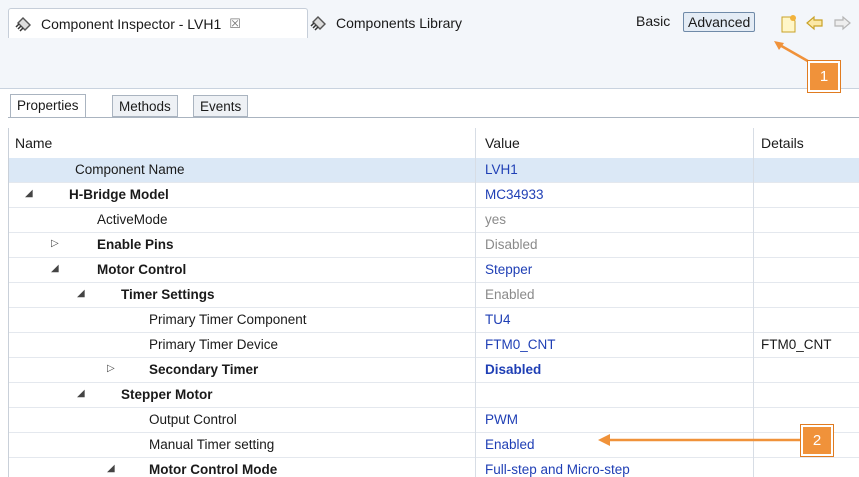 The image size is (859, 477). What do you see at coordinates (434, 320) in the screenshot?
I see `table-row: Primary Timer Component TU4` at bounding box center [434, 320].